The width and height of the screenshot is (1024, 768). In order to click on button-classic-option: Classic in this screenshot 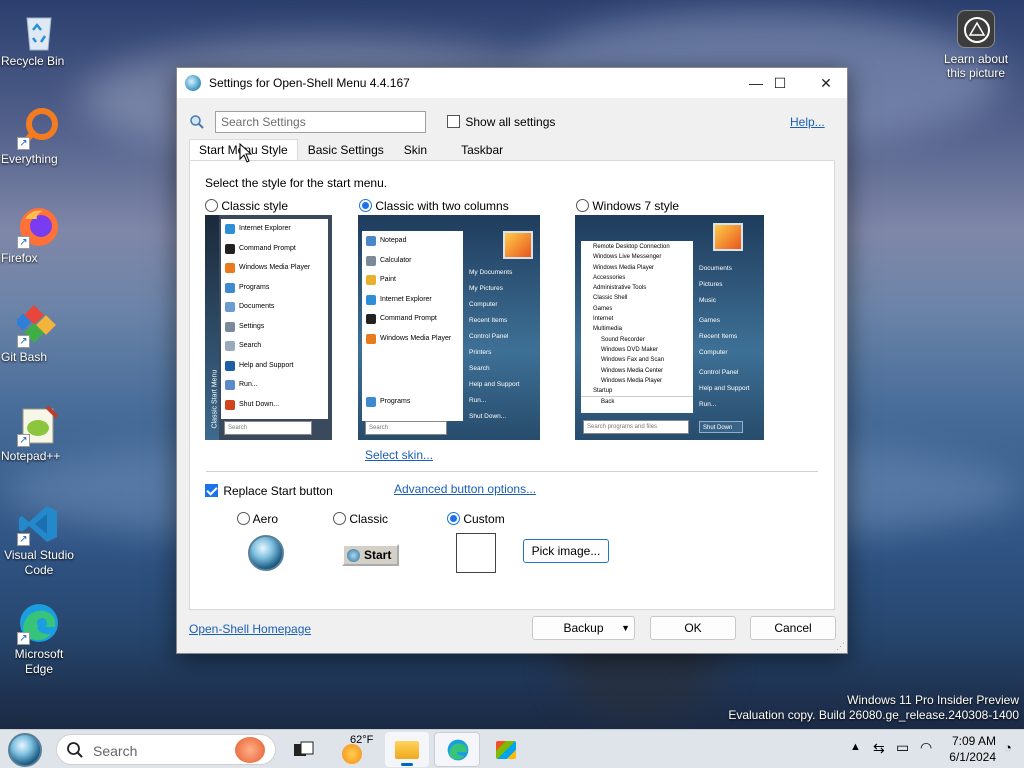, I will do `click(360, 519)`.